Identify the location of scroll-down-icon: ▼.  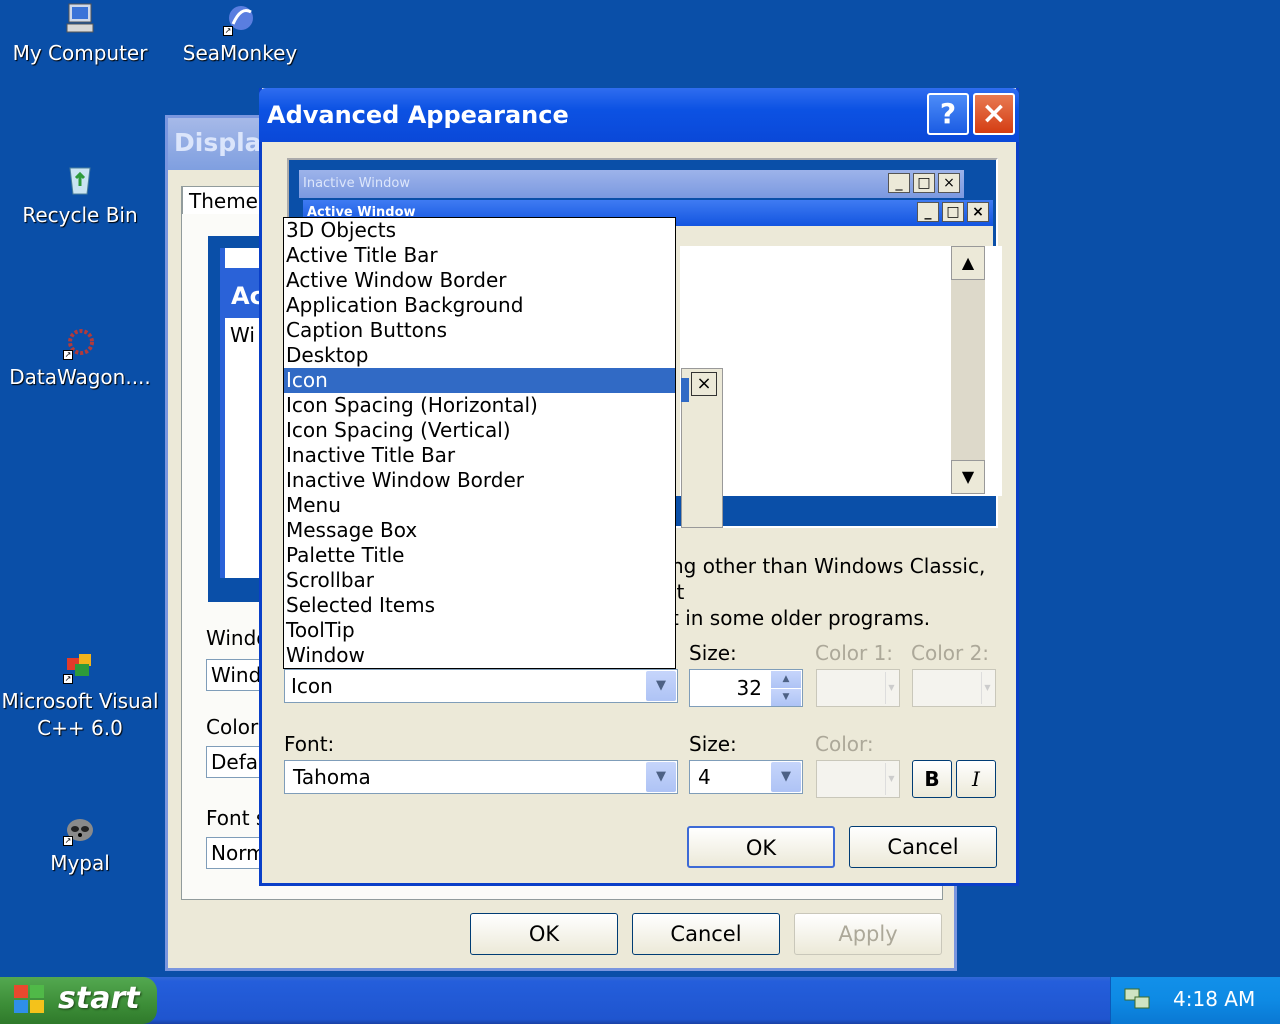
(968, 477).